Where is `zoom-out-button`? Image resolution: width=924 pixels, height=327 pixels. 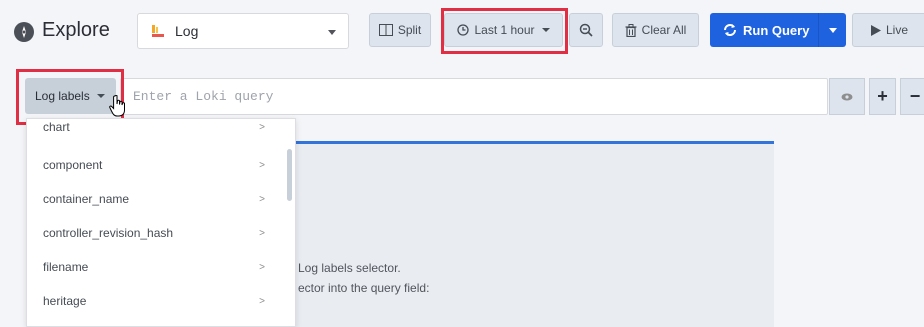
zoom-out-button is located at coordinates (586, 30).